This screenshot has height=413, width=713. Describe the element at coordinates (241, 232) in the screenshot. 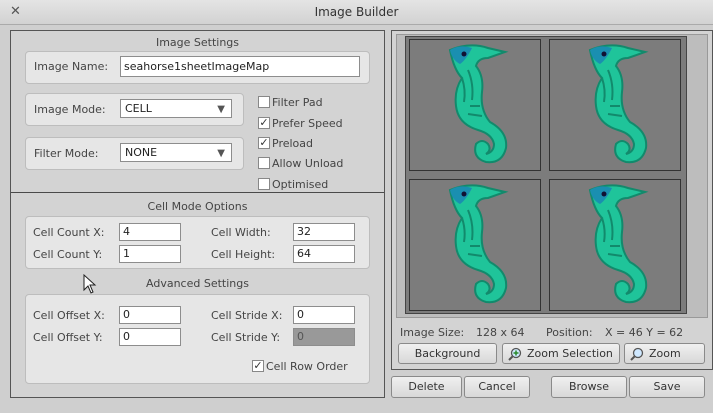

I see `cell-width-label: Cell Width:` at that location.